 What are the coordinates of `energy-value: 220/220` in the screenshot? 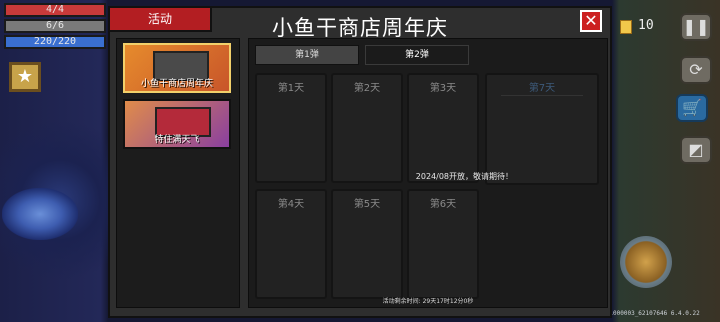 It's located at (55, 41).